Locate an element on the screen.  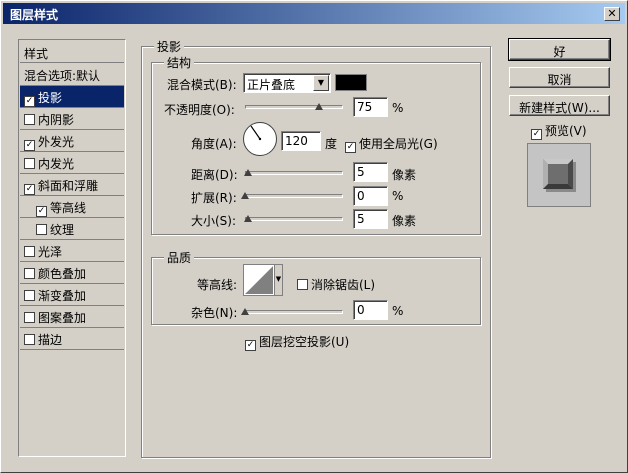
noise-slider-thumb is located at coordinates (245, 311).